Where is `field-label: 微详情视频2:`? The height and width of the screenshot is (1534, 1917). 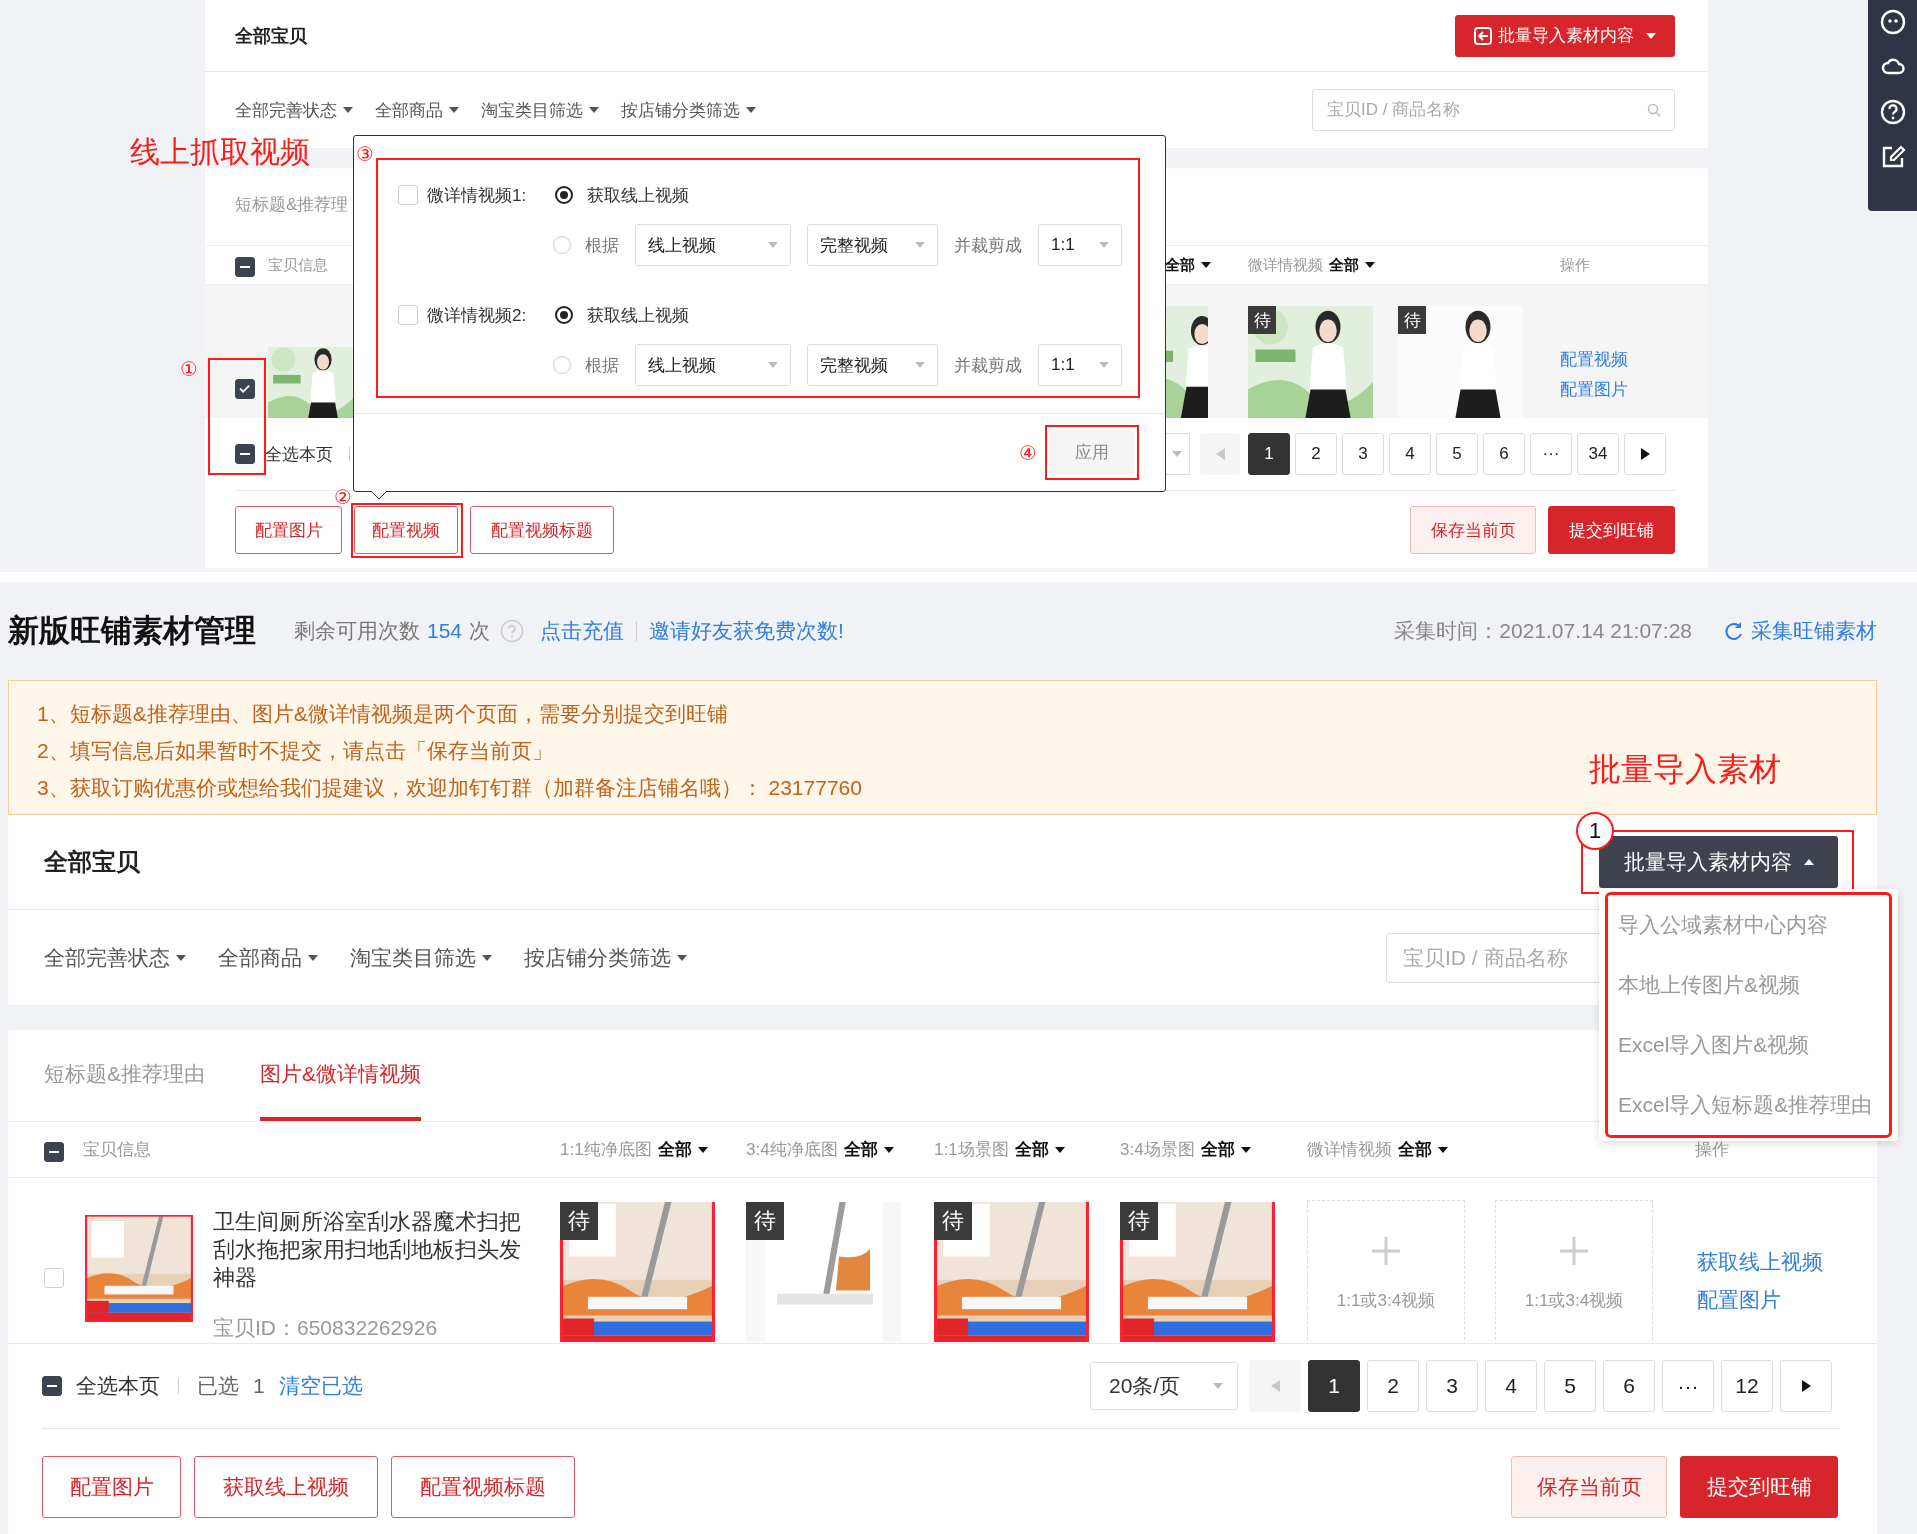
field-label: 微详情视频2: is located at coordinates (477, 315).